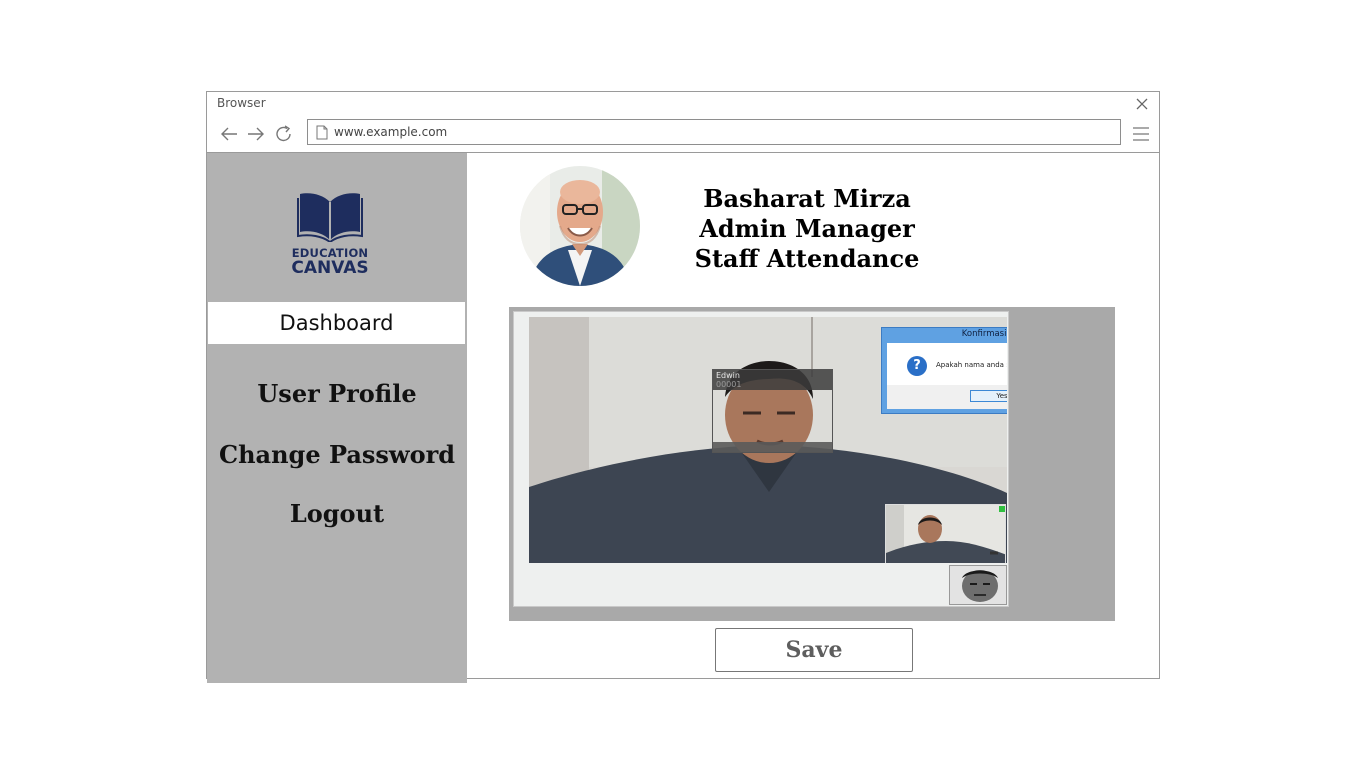 This screenshot has width=1366, height=768. Describe the element at coordinates (807, 198) in the screenshot. I see `profile-name: Basharat Mirza` at that location.